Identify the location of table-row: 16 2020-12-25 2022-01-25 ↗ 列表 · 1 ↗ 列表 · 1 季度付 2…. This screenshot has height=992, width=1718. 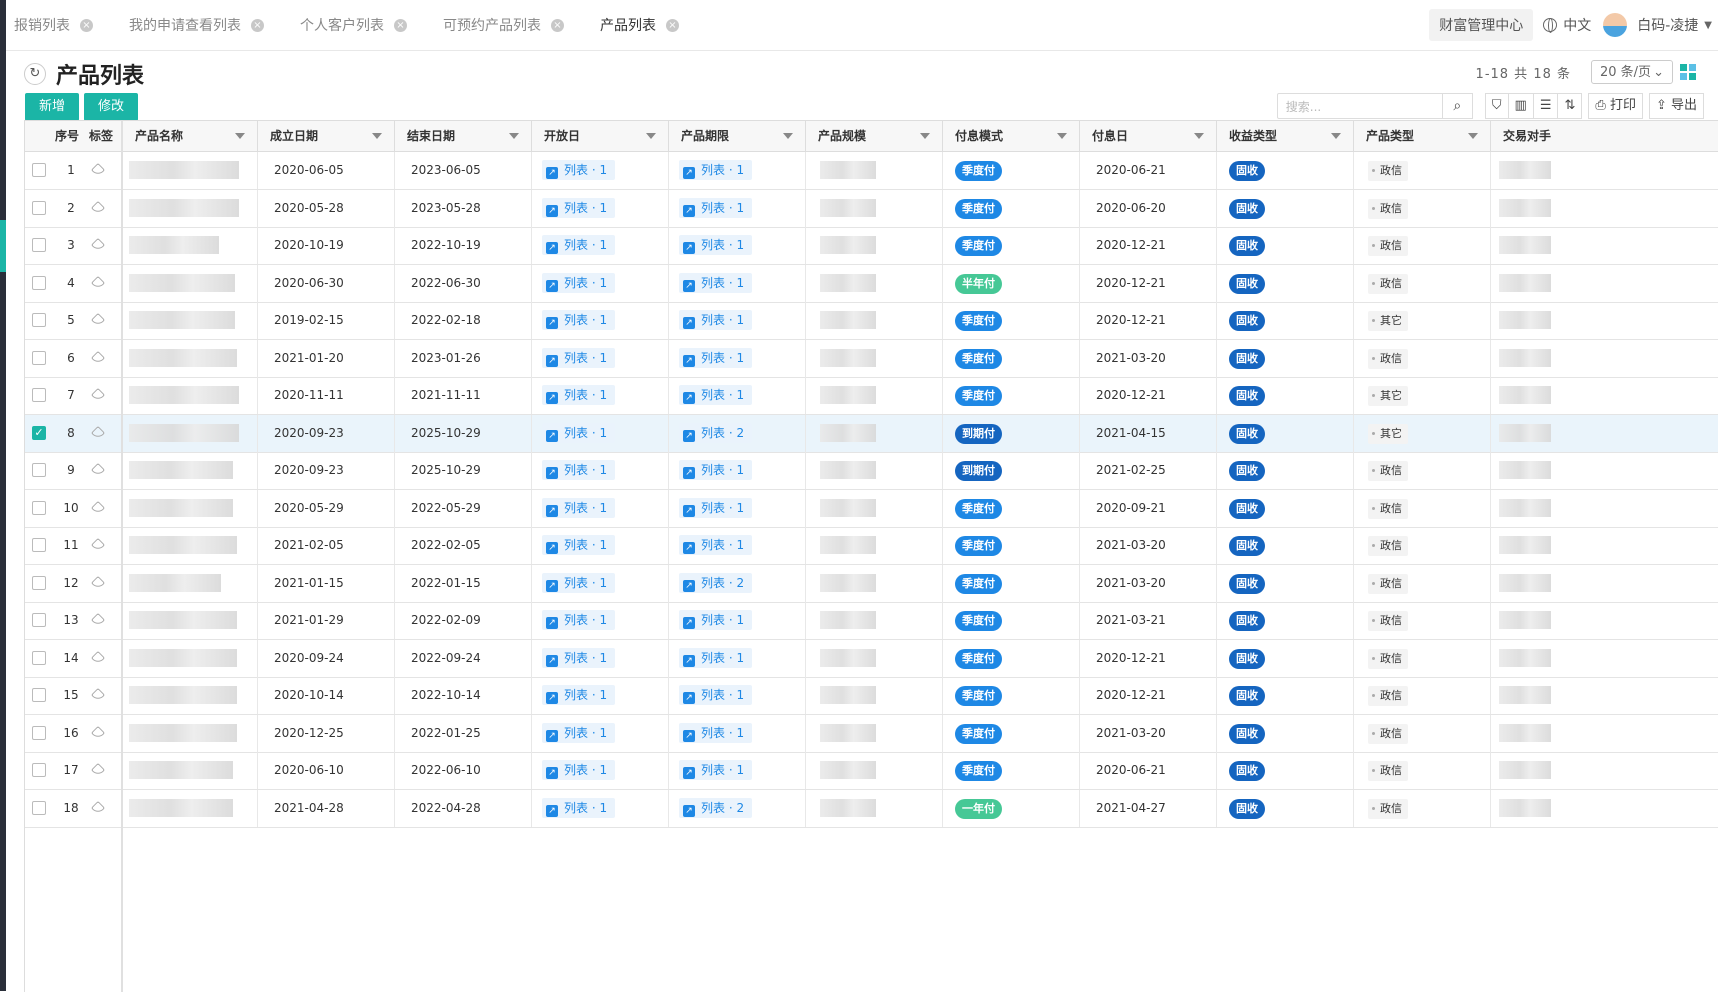
(871, 733).